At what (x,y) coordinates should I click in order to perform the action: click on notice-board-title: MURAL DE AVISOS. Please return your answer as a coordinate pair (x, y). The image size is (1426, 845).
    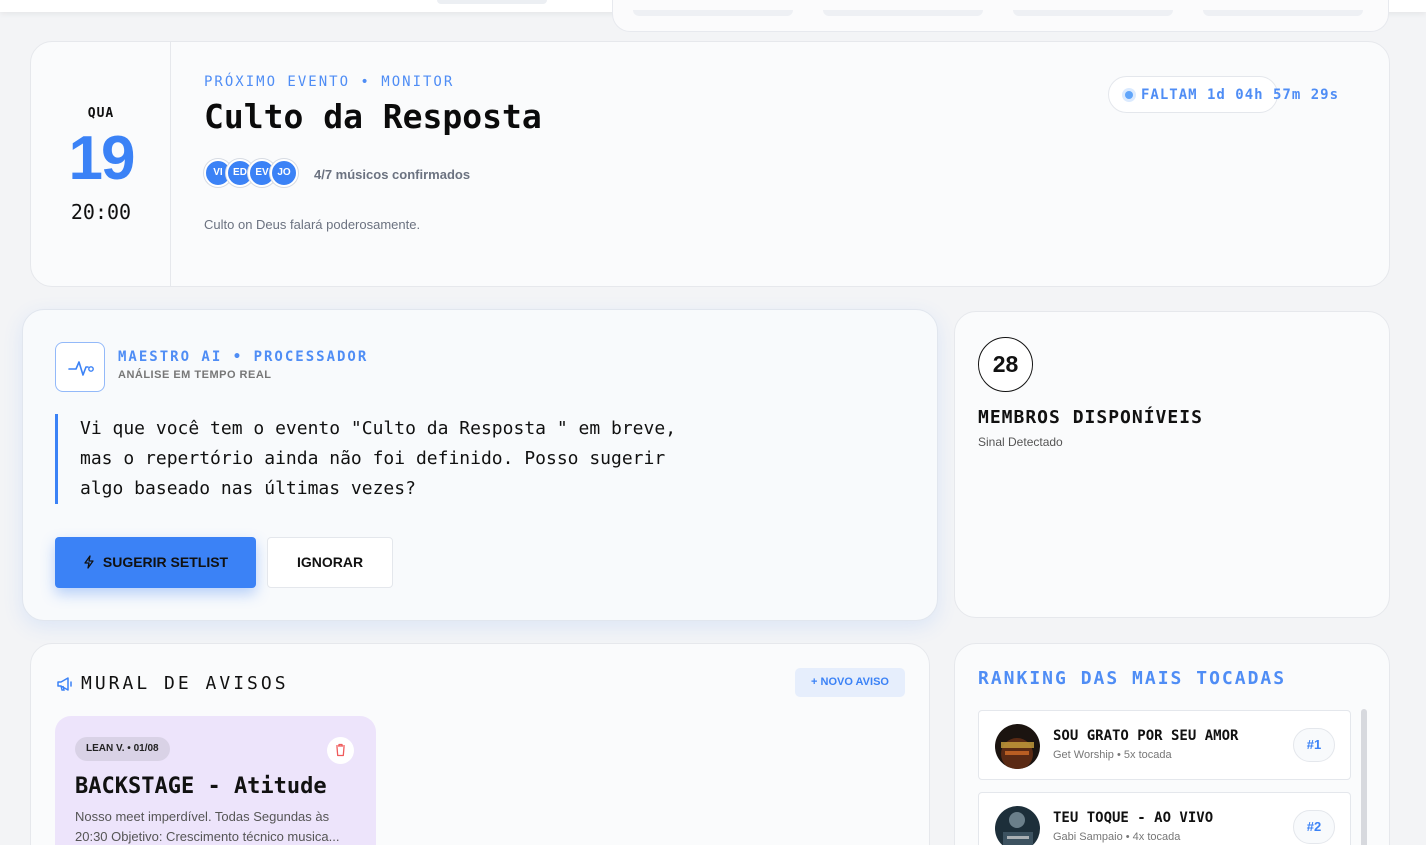
    Looking at the image, I should click on (185, 683).